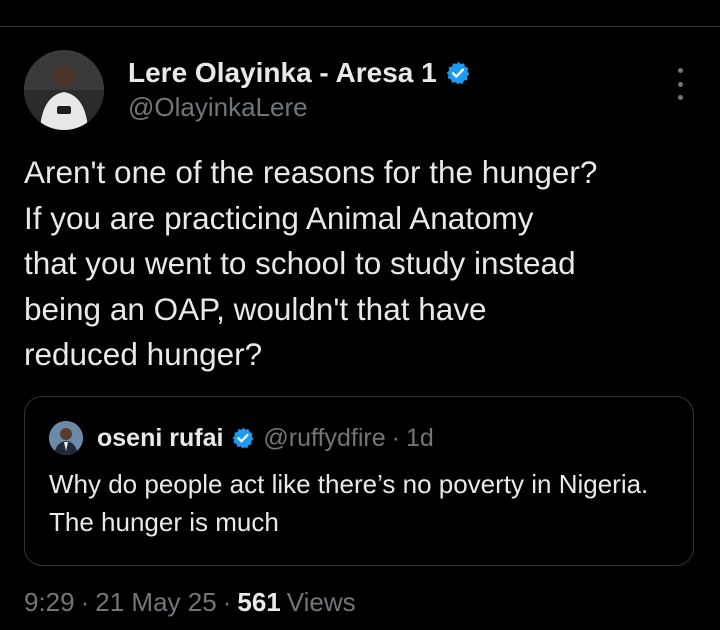 This screenshot has width=720, height=630. I want to click on more-options-icon, so click(680, 84).